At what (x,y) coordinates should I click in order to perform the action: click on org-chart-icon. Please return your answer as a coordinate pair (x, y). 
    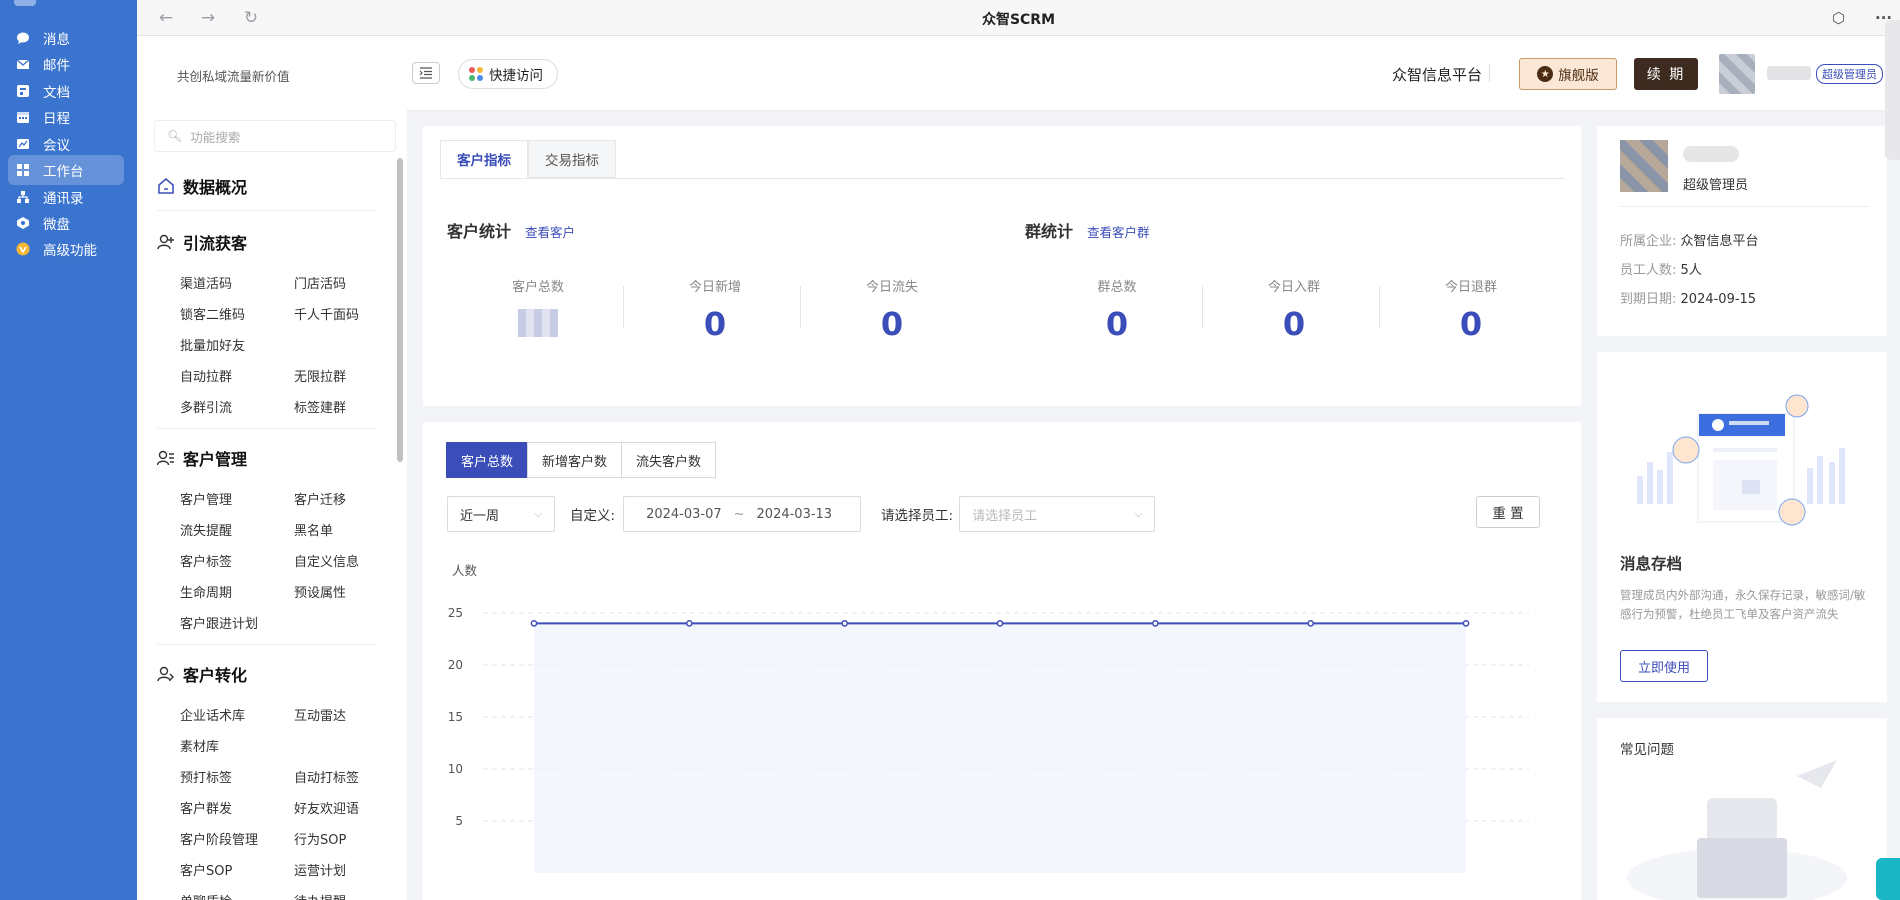
    Looking at the image, I should click on (23, 197).